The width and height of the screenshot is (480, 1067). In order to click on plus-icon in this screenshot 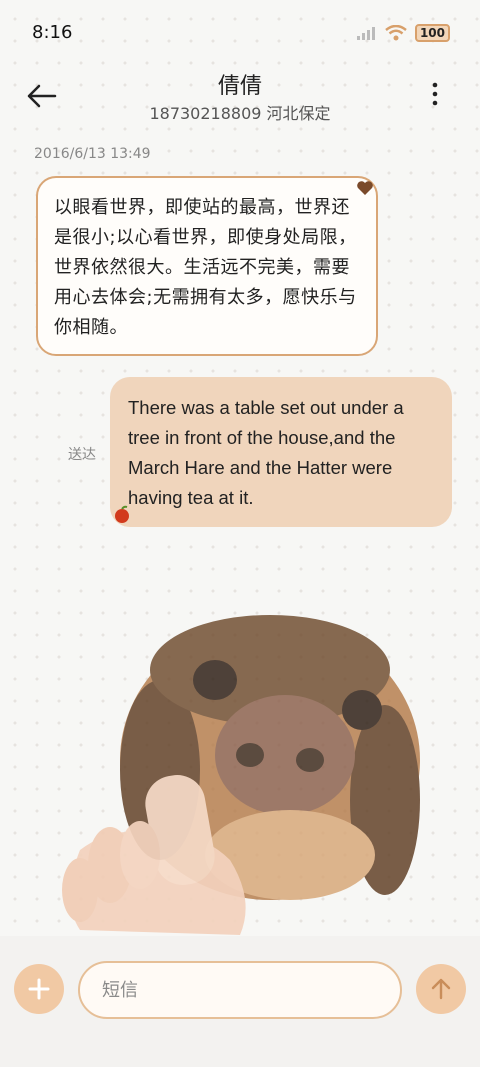, I will do `click(39, 989)`.